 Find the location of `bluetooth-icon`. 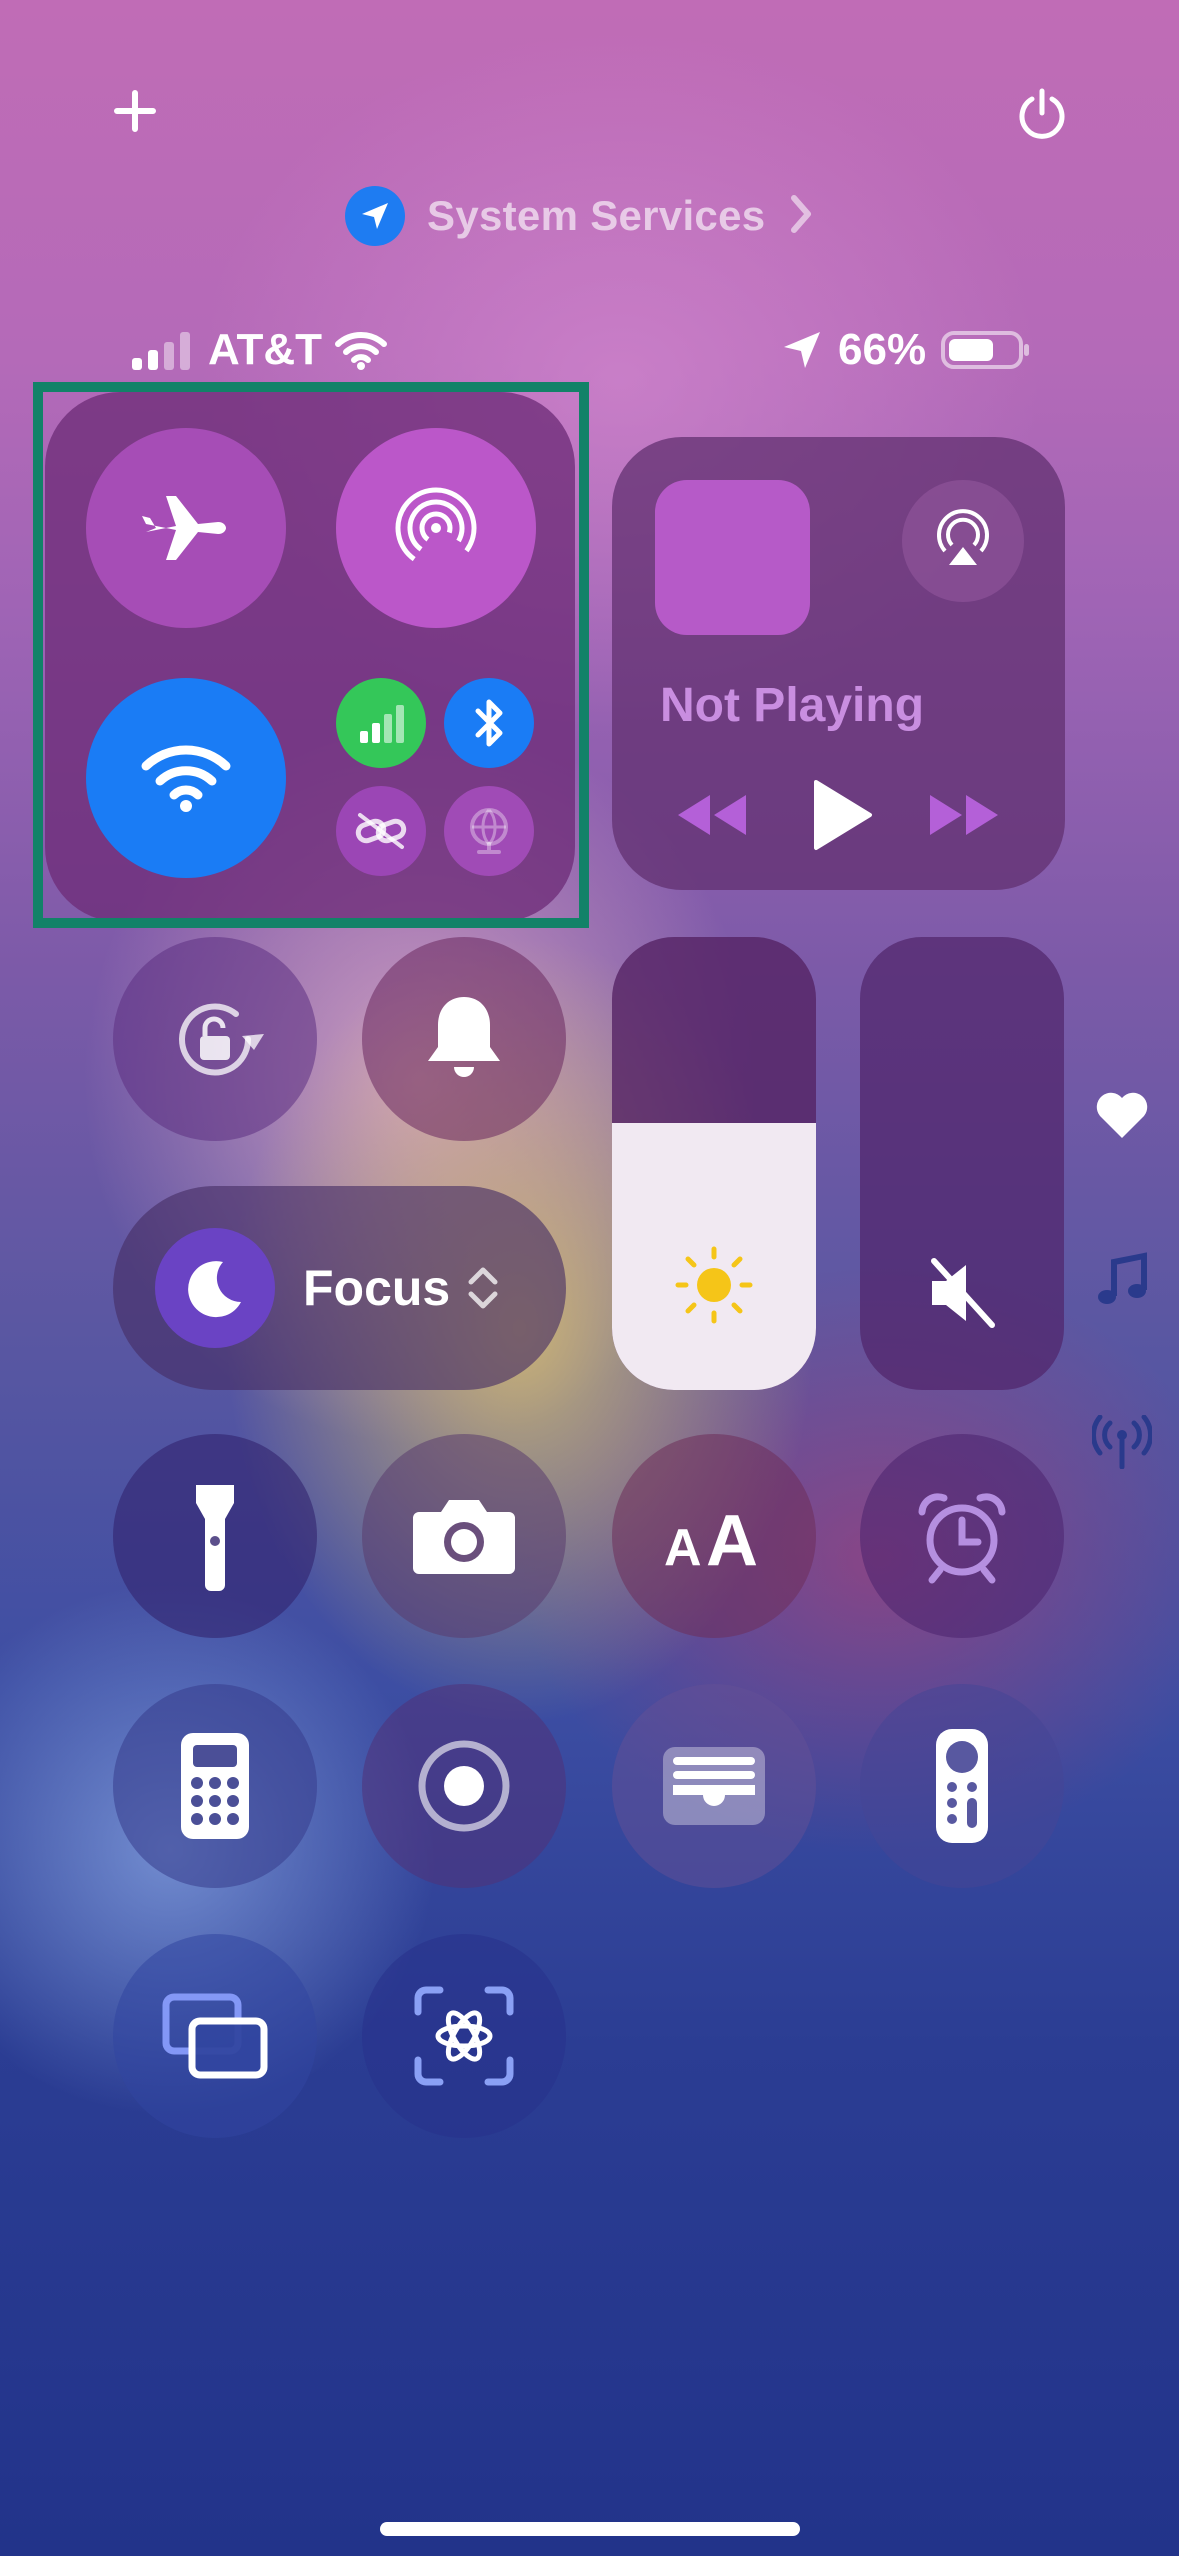

bluetooth-icon is located at coordinates (489, 723).